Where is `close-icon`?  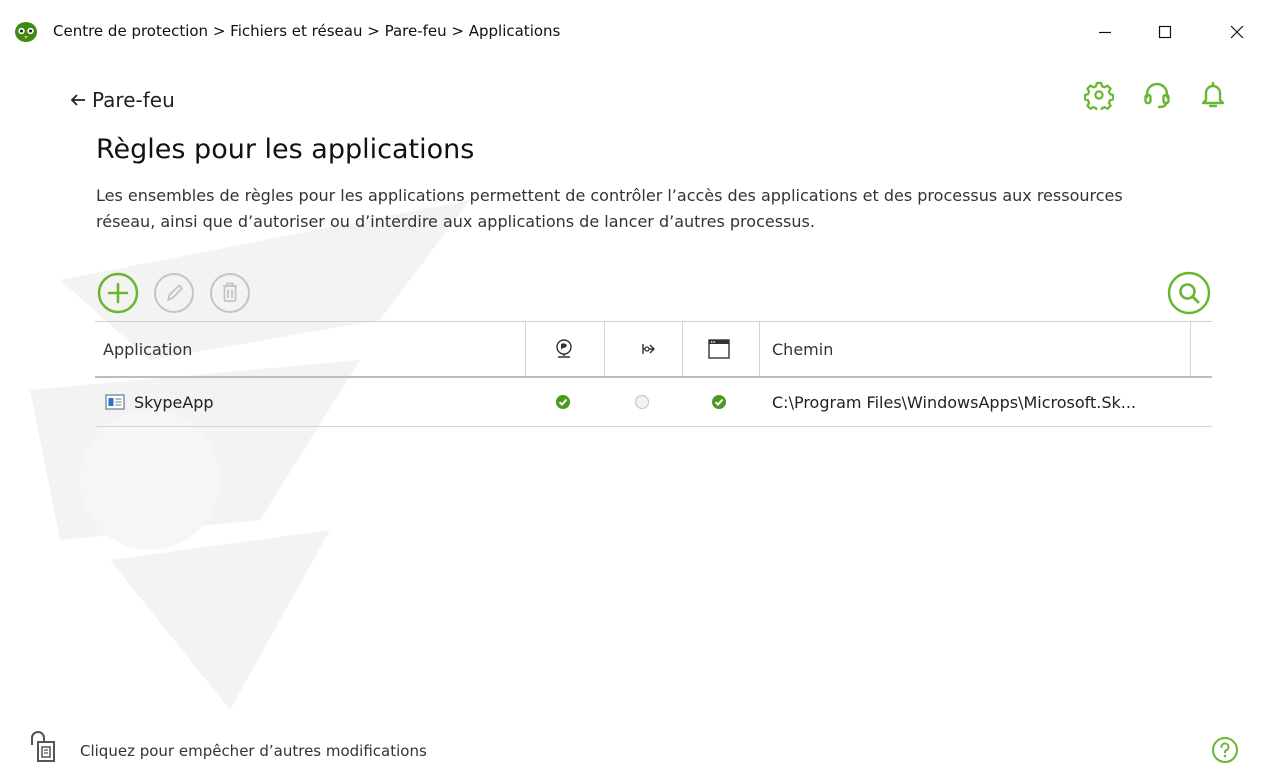
close-icon is located at coordinates (1237, 32).